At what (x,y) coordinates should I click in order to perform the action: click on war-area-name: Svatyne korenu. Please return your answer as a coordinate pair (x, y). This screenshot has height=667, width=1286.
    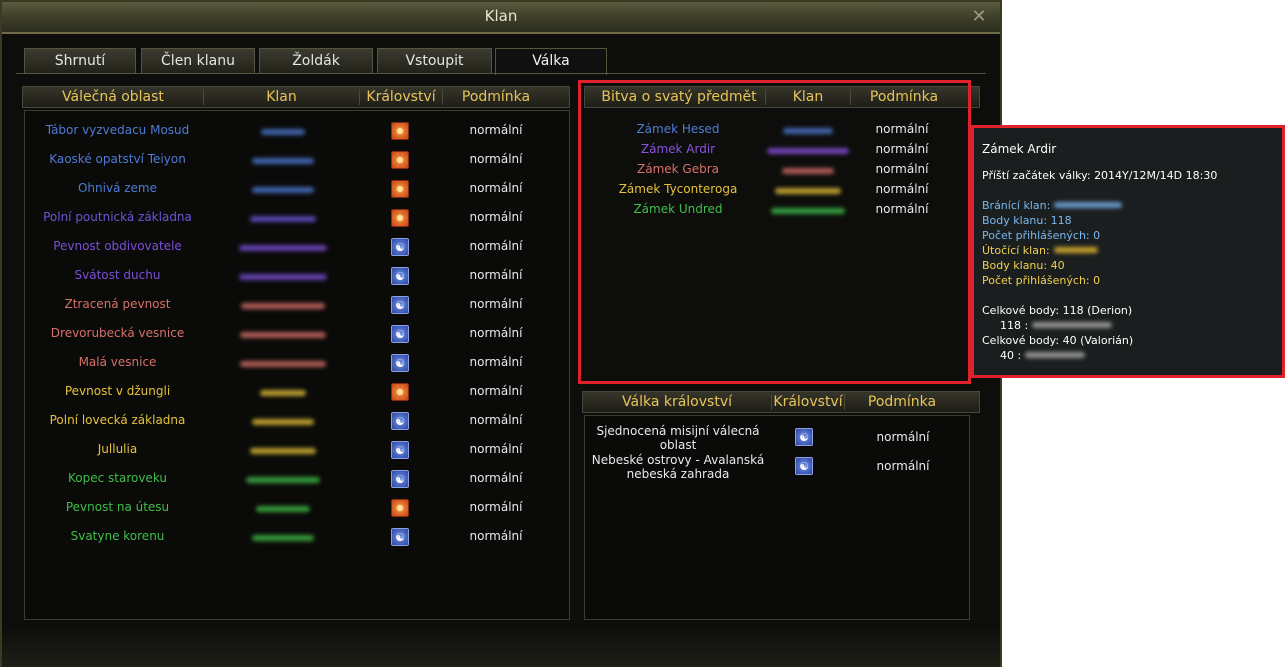
    Looking at the image, I should click on (117, 536).